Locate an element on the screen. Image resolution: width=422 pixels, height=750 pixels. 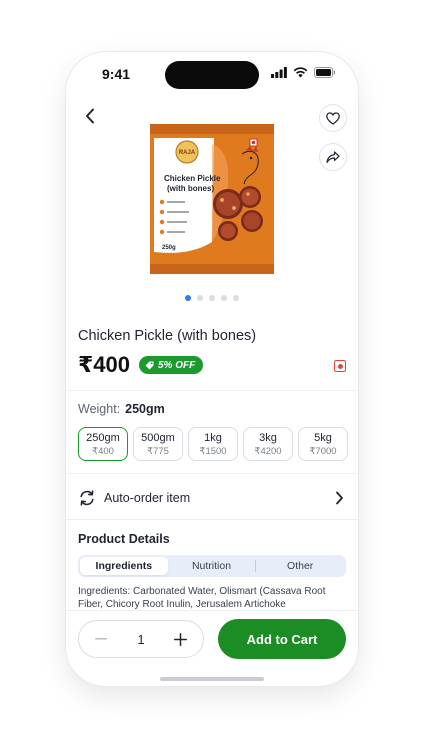
auto-order-row: Auto-order item is located at coordinates (212, 499).